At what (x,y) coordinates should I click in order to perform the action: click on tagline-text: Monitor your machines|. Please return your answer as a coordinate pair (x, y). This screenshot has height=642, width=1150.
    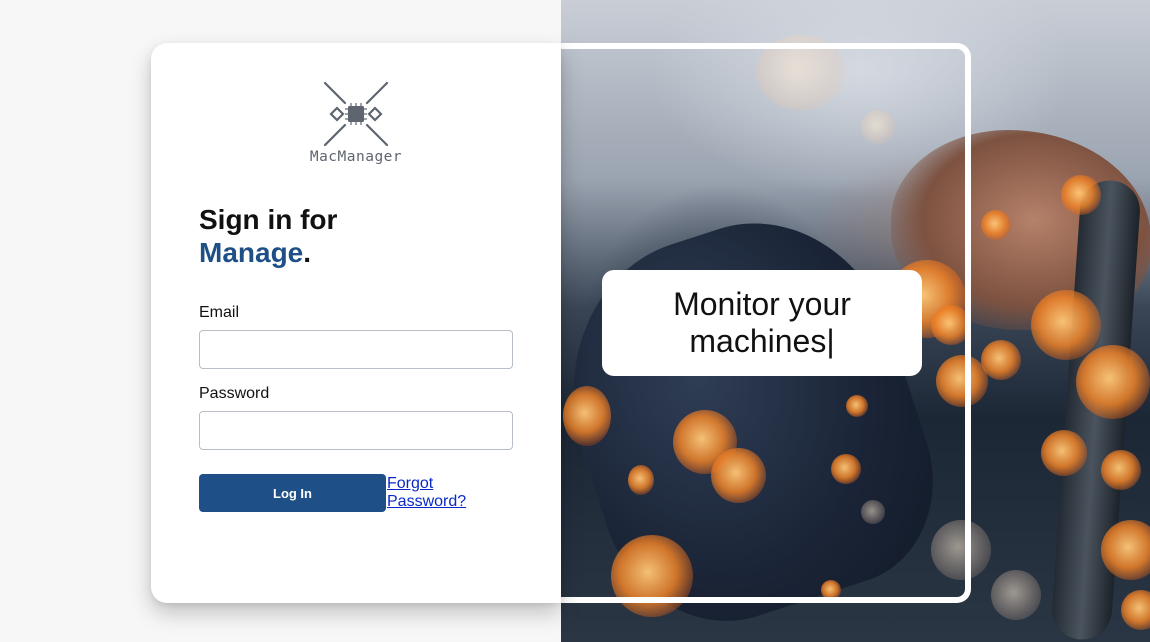
    Looking at the image, I should click on (762, 322).